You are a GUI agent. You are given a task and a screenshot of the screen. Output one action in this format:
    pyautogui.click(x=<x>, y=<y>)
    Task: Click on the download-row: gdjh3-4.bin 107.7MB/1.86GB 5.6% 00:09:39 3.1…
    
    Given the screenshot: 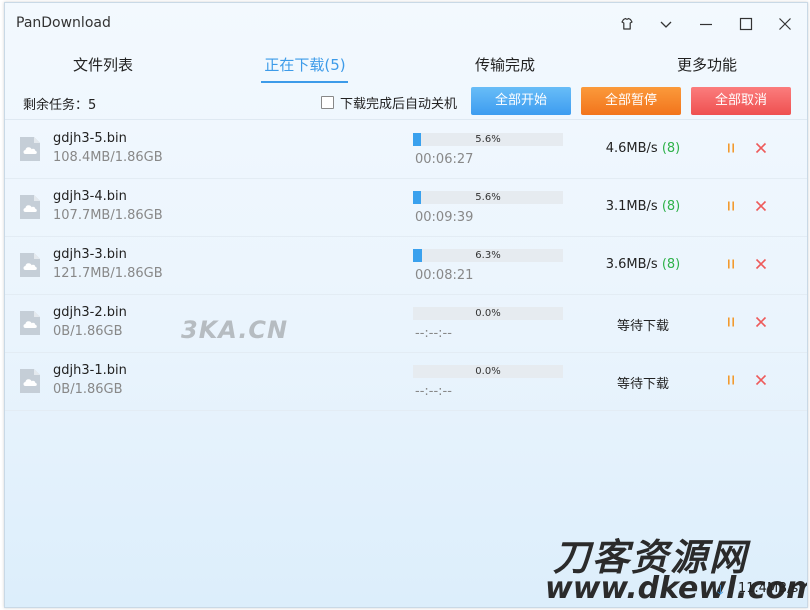 What is the action you would take?
    pyautogui.click(x=406, y=207)
    